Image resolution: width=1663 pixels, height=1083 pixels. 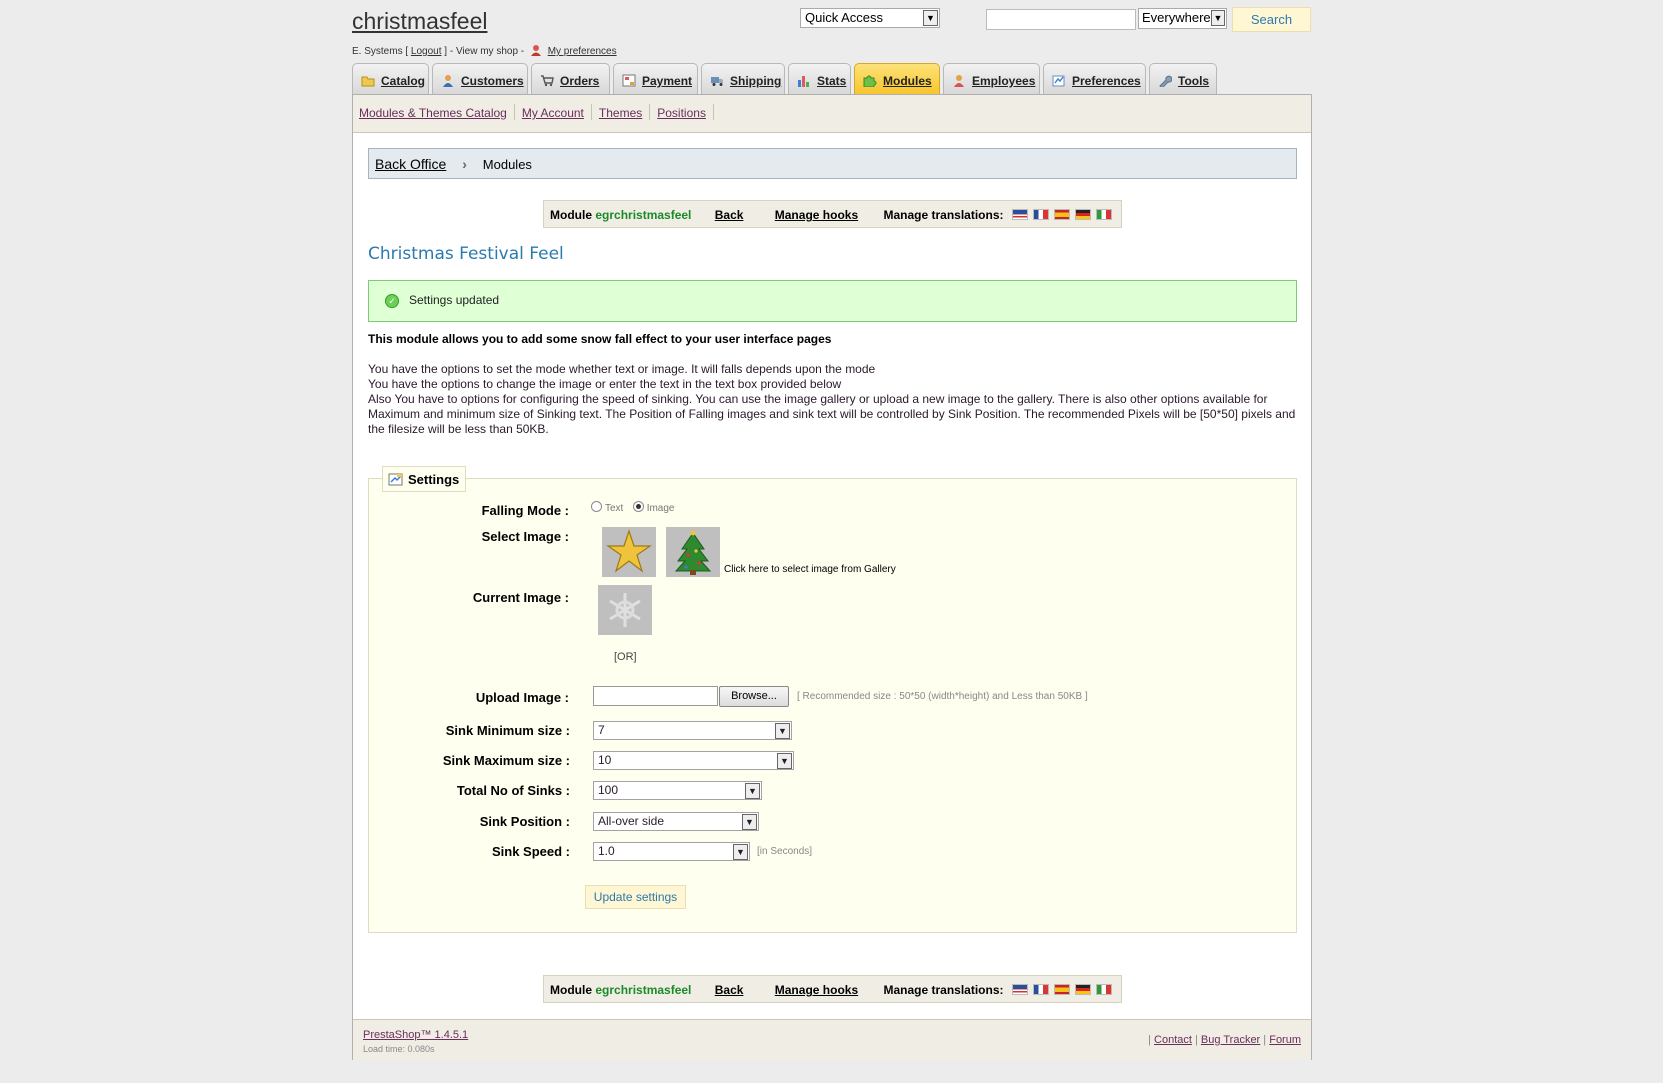 I want to click on tab-tools: Tools, so click(x=1183, y=78).